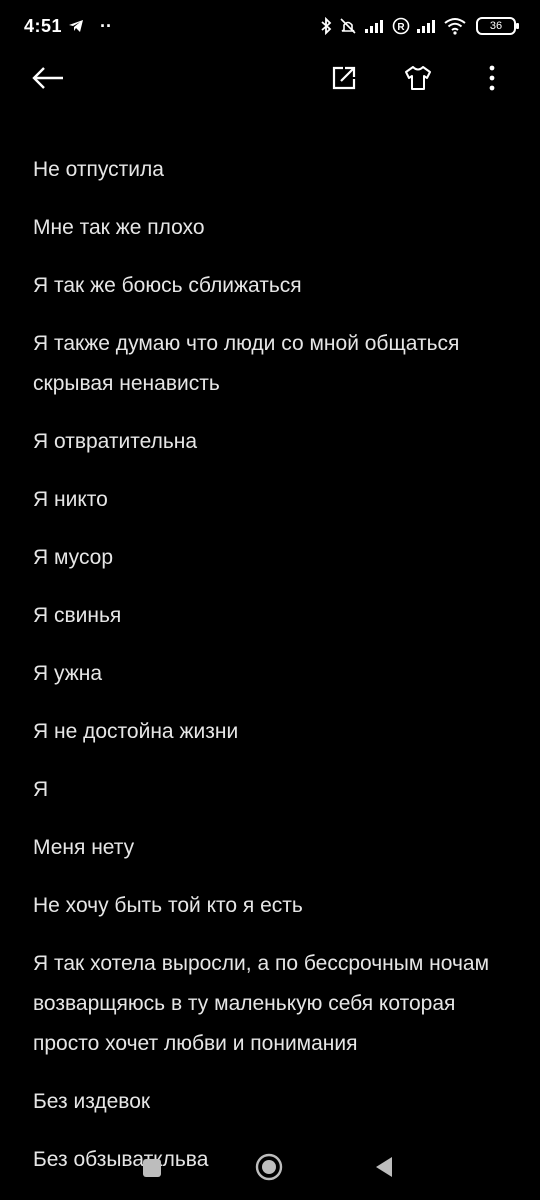 The width and height of the screenshot is (540, 1200). Describe the element at coordinates (167, 285) in the screenshot. I see `note-line: Я так же боюсь сближаться` at that location.